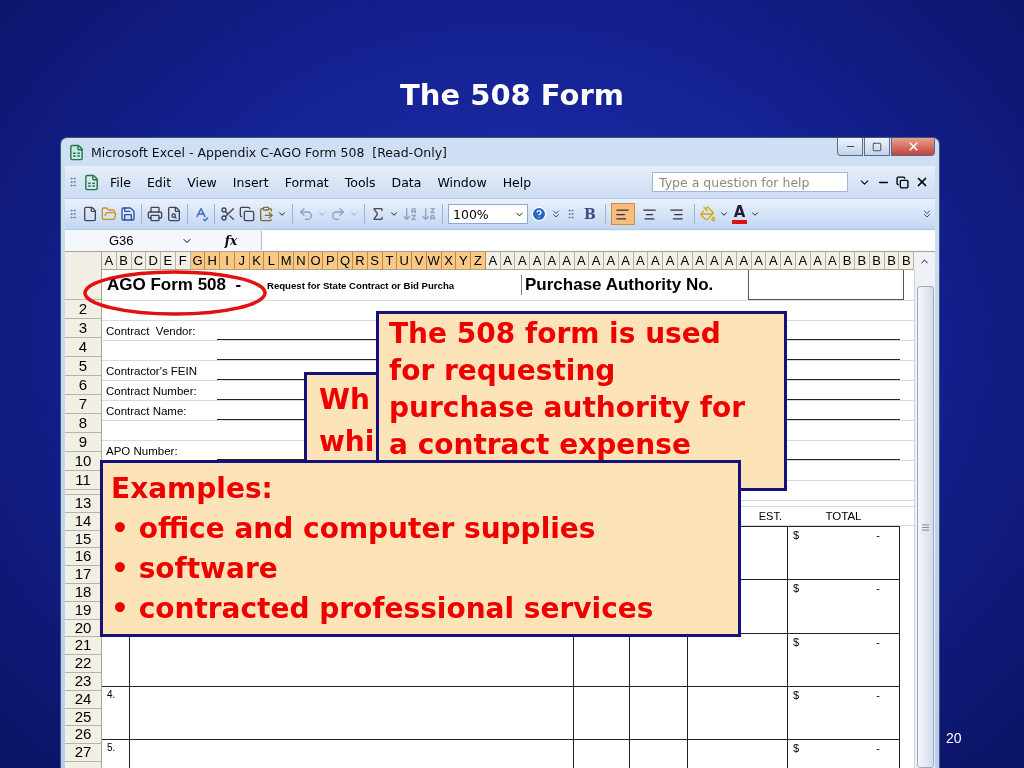  What do you see at coordinates (83, 664) in the screenshot?
I see `row-header: 22` at bounding box center [83, 664].